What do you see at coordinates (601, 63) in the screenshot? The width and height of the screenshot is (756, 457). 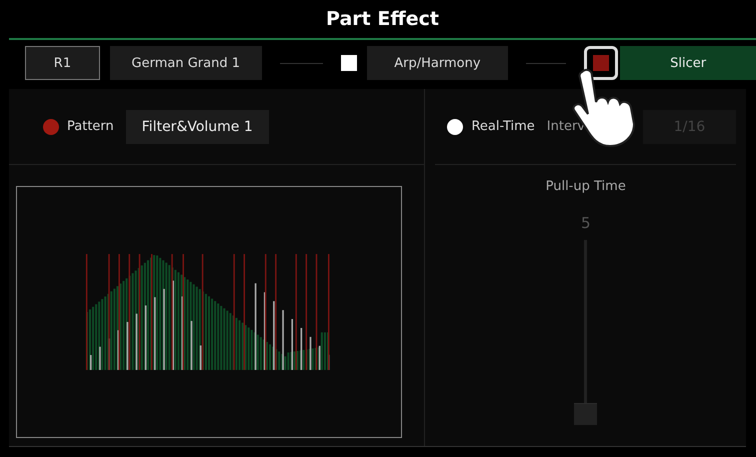 I see `slicer-checkbox` at bounding box center [601, 63].